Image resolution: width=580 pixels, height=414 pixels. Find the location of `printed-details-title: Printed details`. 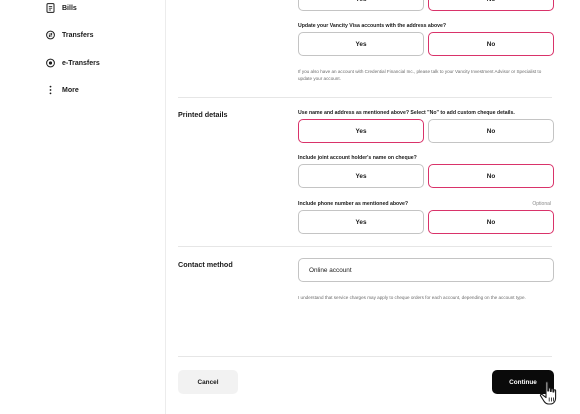

printed-details-title: Printed details is located at coordinates (203, 114).